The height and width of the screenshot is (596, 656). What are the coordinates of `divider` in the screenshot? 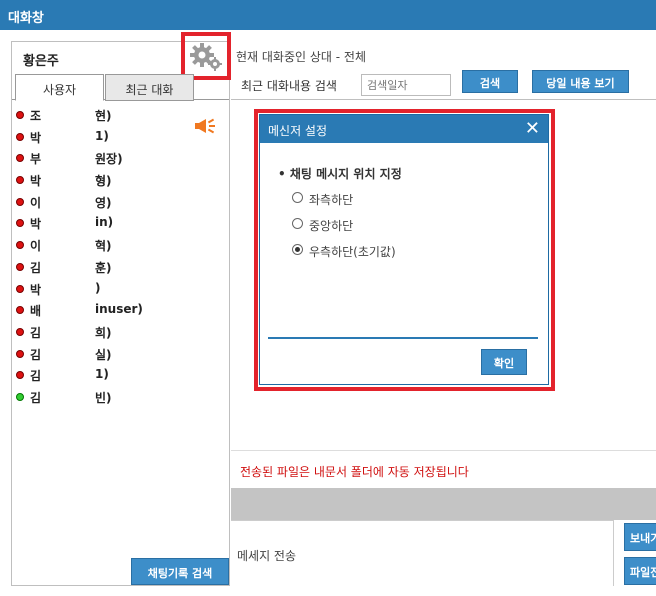 It's located at (443, 450).